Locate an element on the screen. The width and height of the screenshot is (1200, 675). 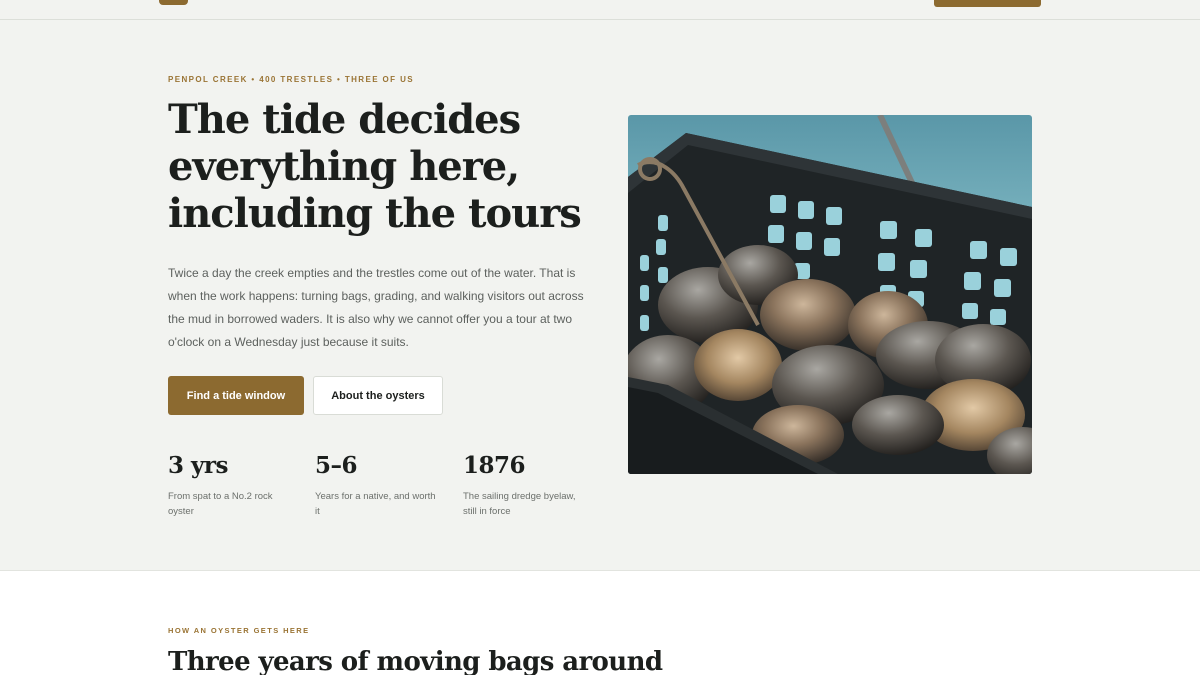
find-tide-window-button: Find a tide window is located at coordinates (236, 395).